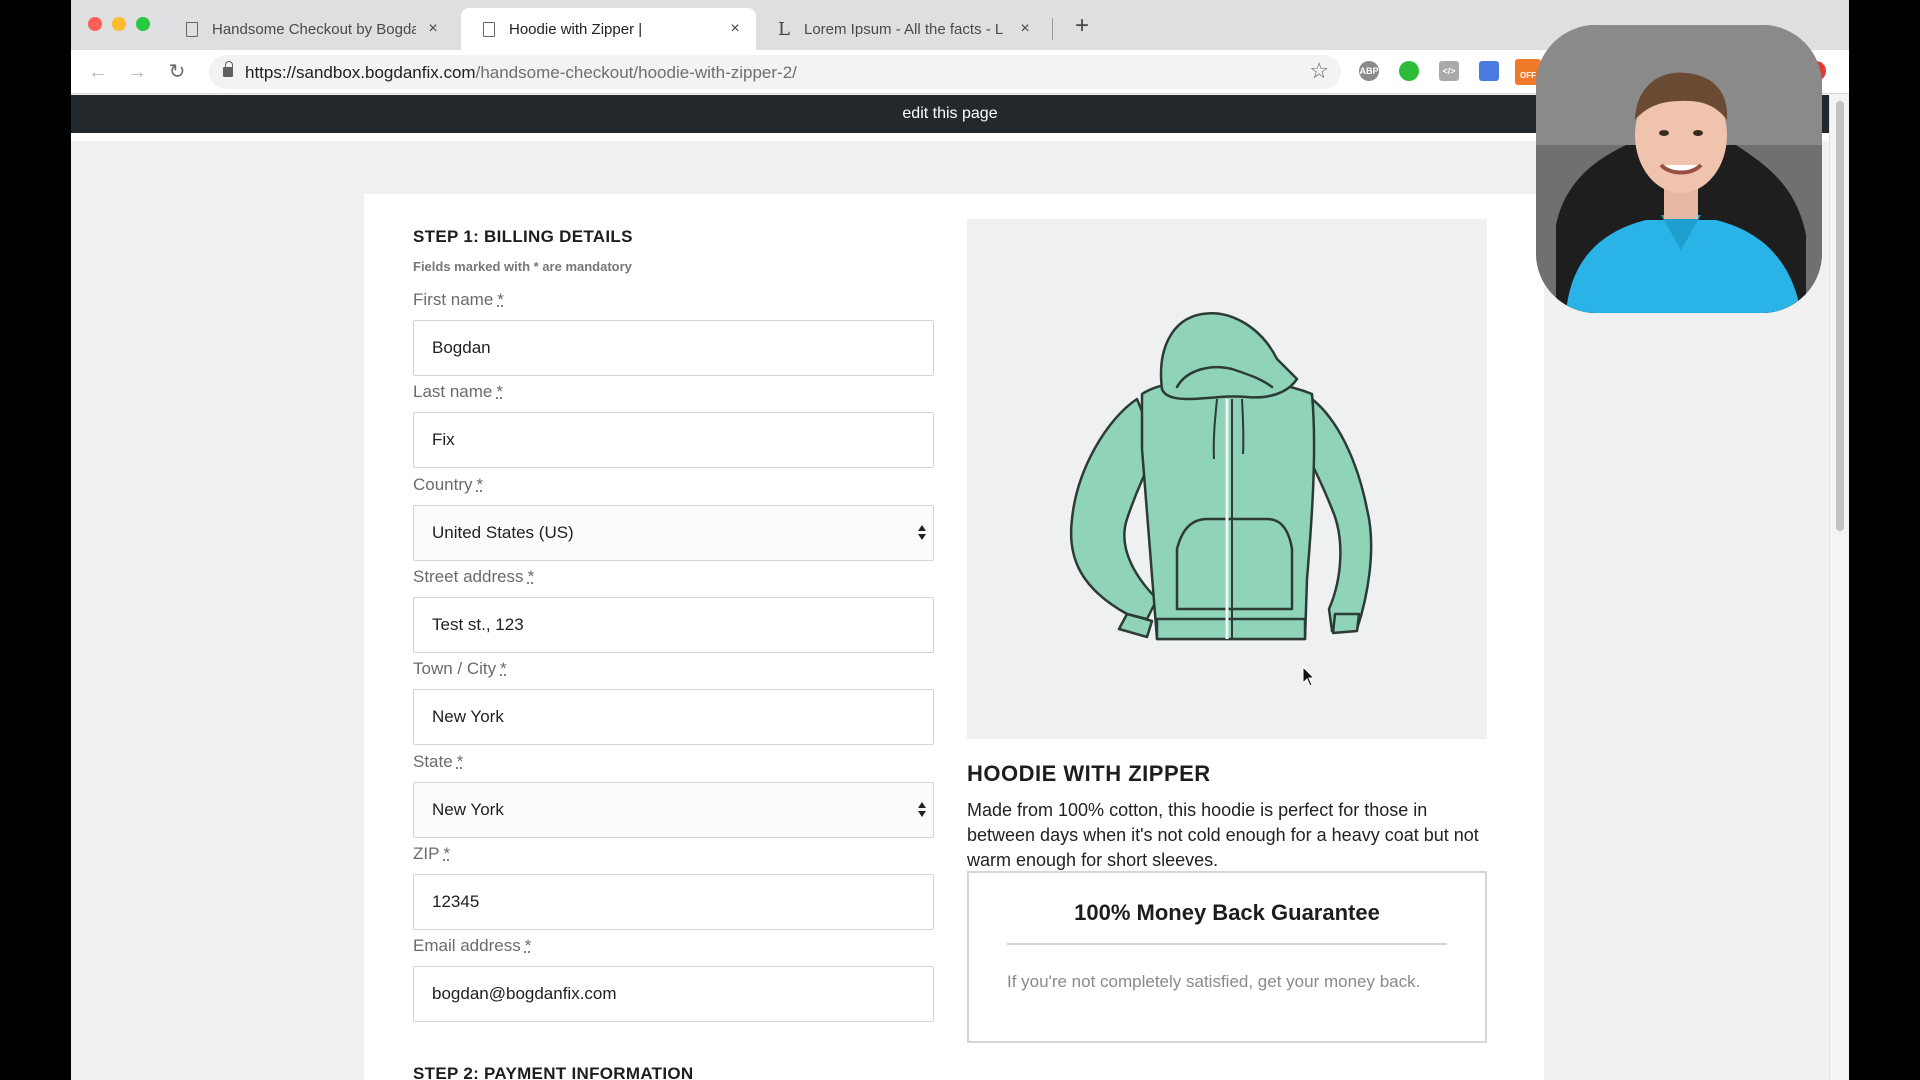 The width and height of the screenshot is (1920, 1080). Describe the element at coordinates (472, 945) in the screenshot. I see `email-label: Email address *` at that location.